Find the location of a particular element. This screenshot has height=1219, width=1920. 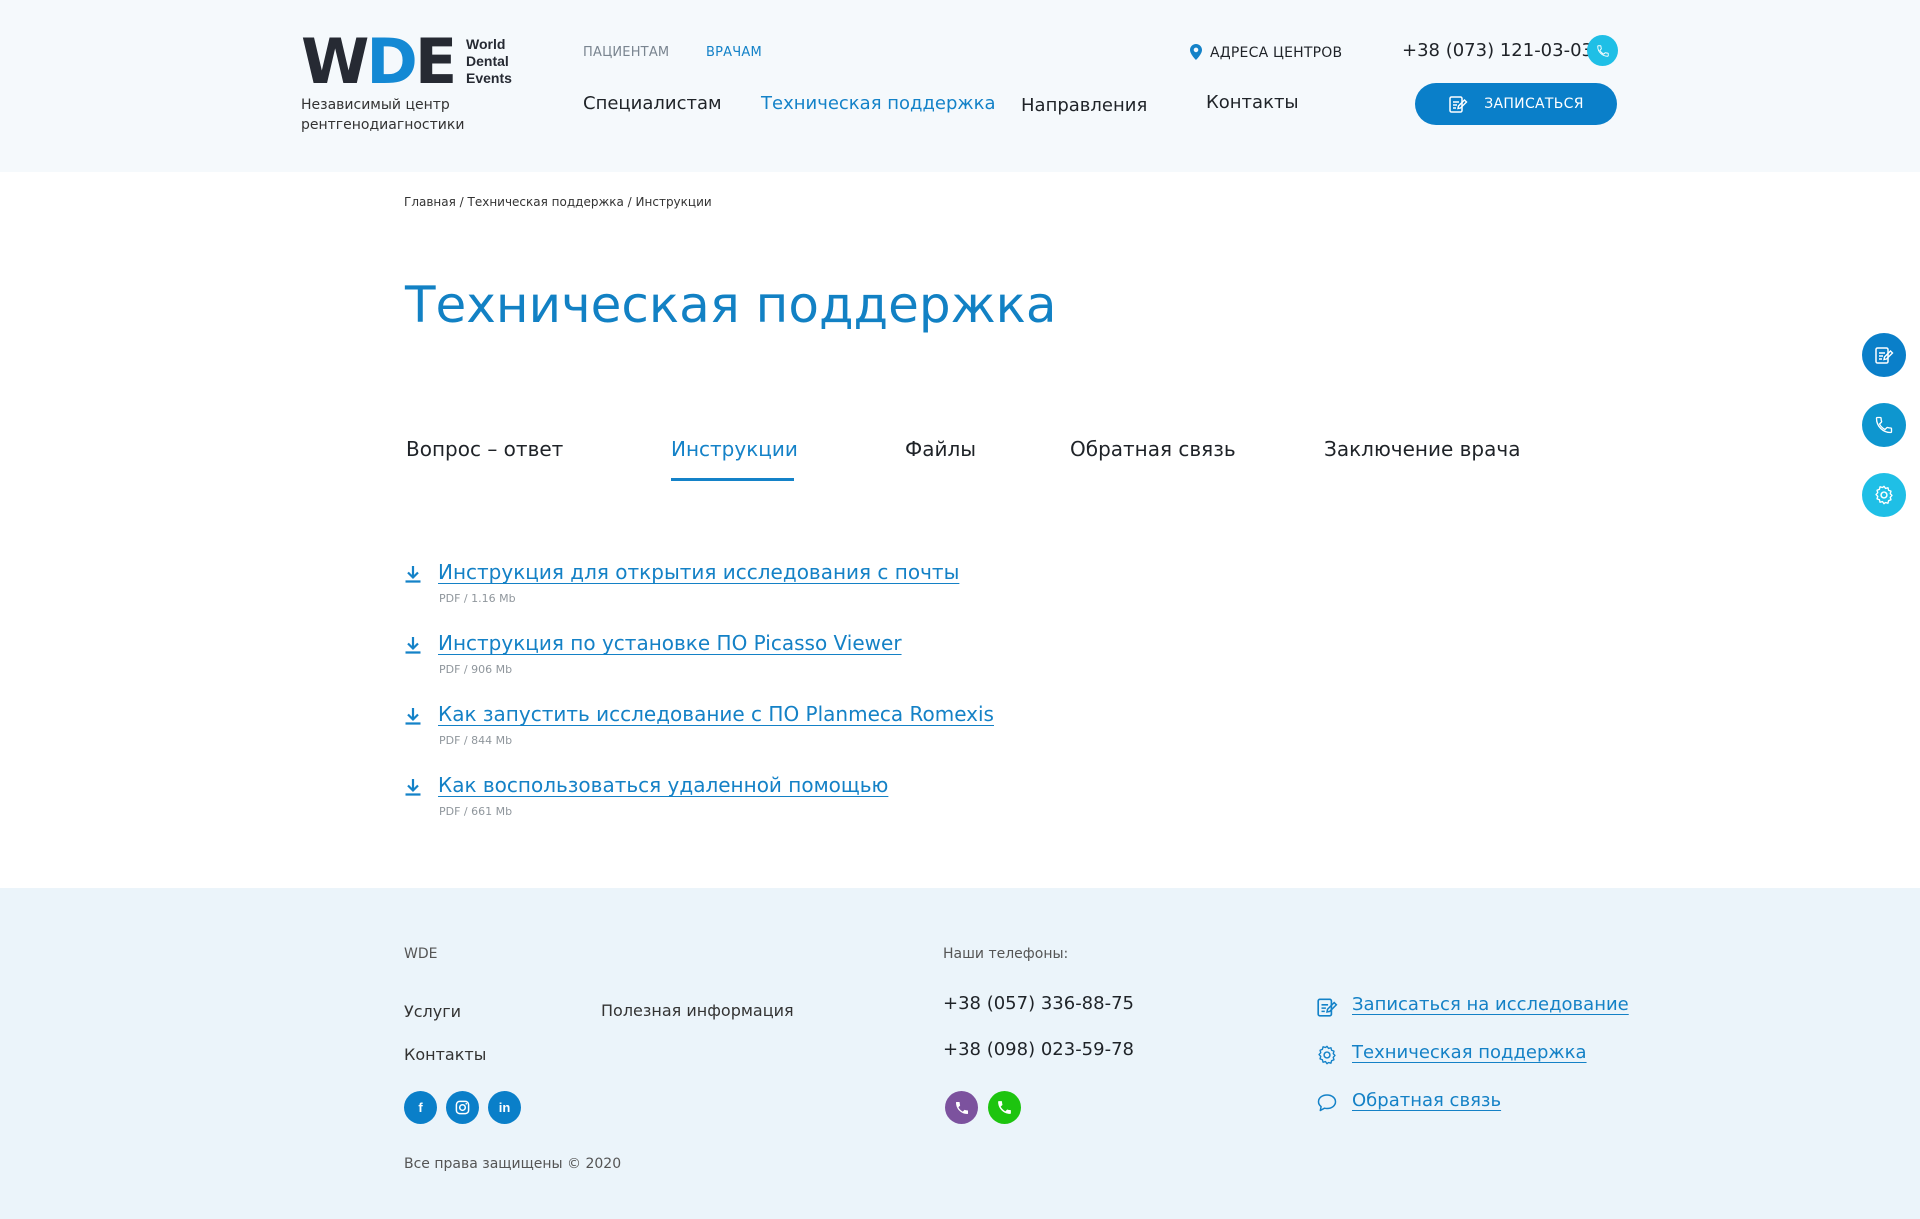

tab-feedback: Обратная связь is located at coordinates (1153, 449).